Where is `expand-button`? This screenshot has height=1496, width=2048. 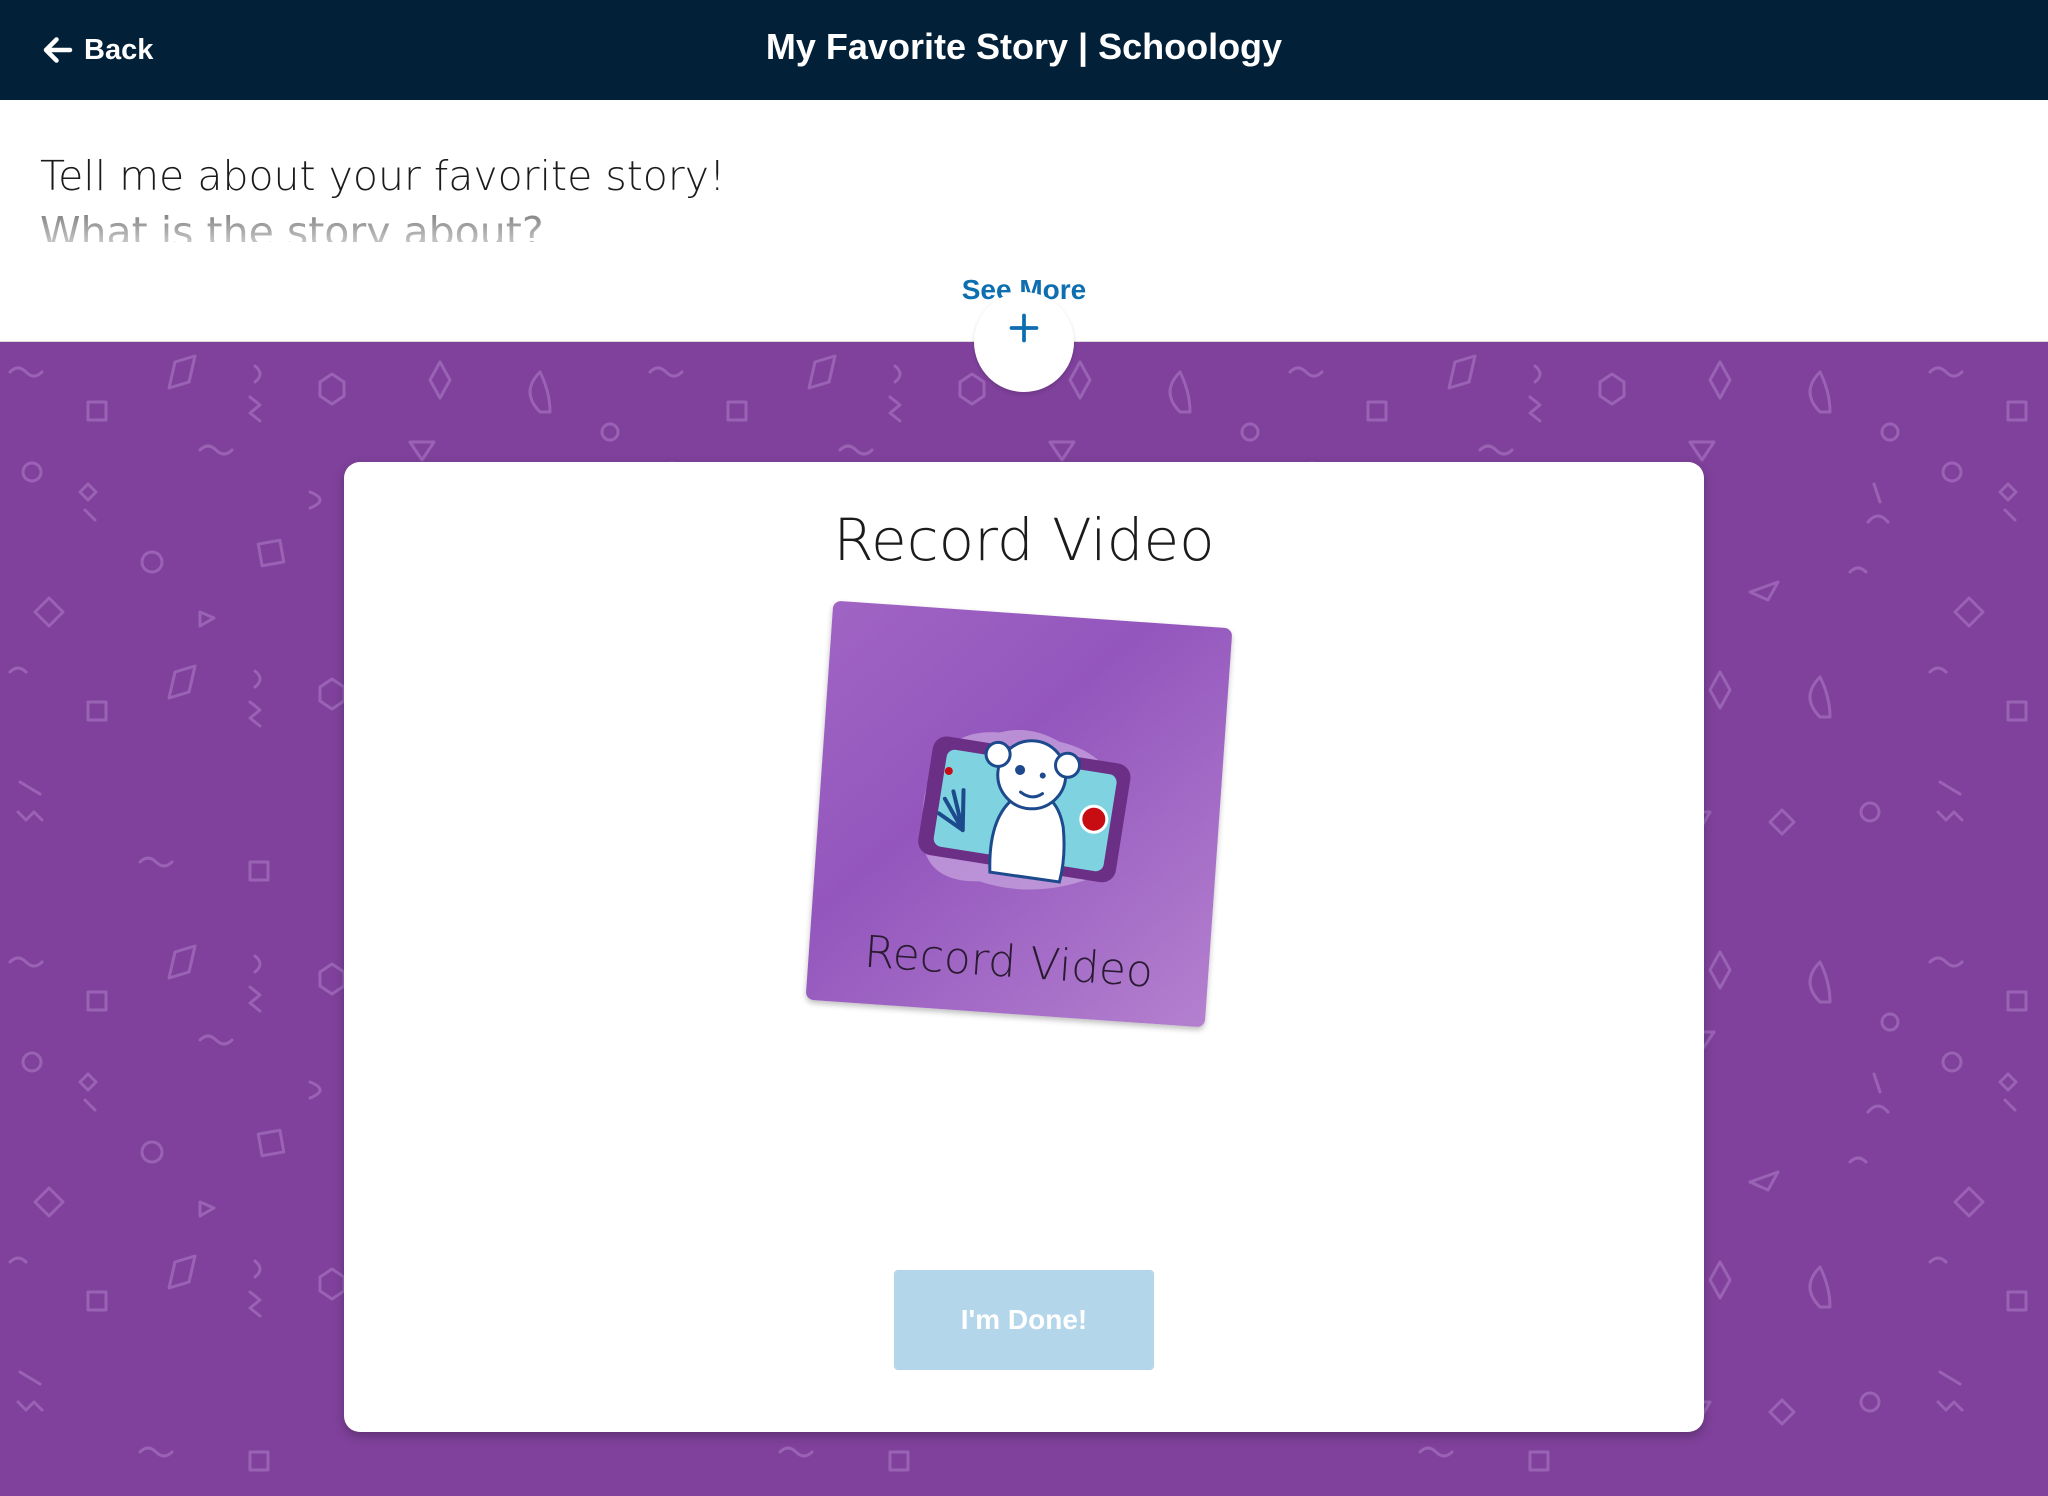 expand-button is located at coordinates (1024, 342).